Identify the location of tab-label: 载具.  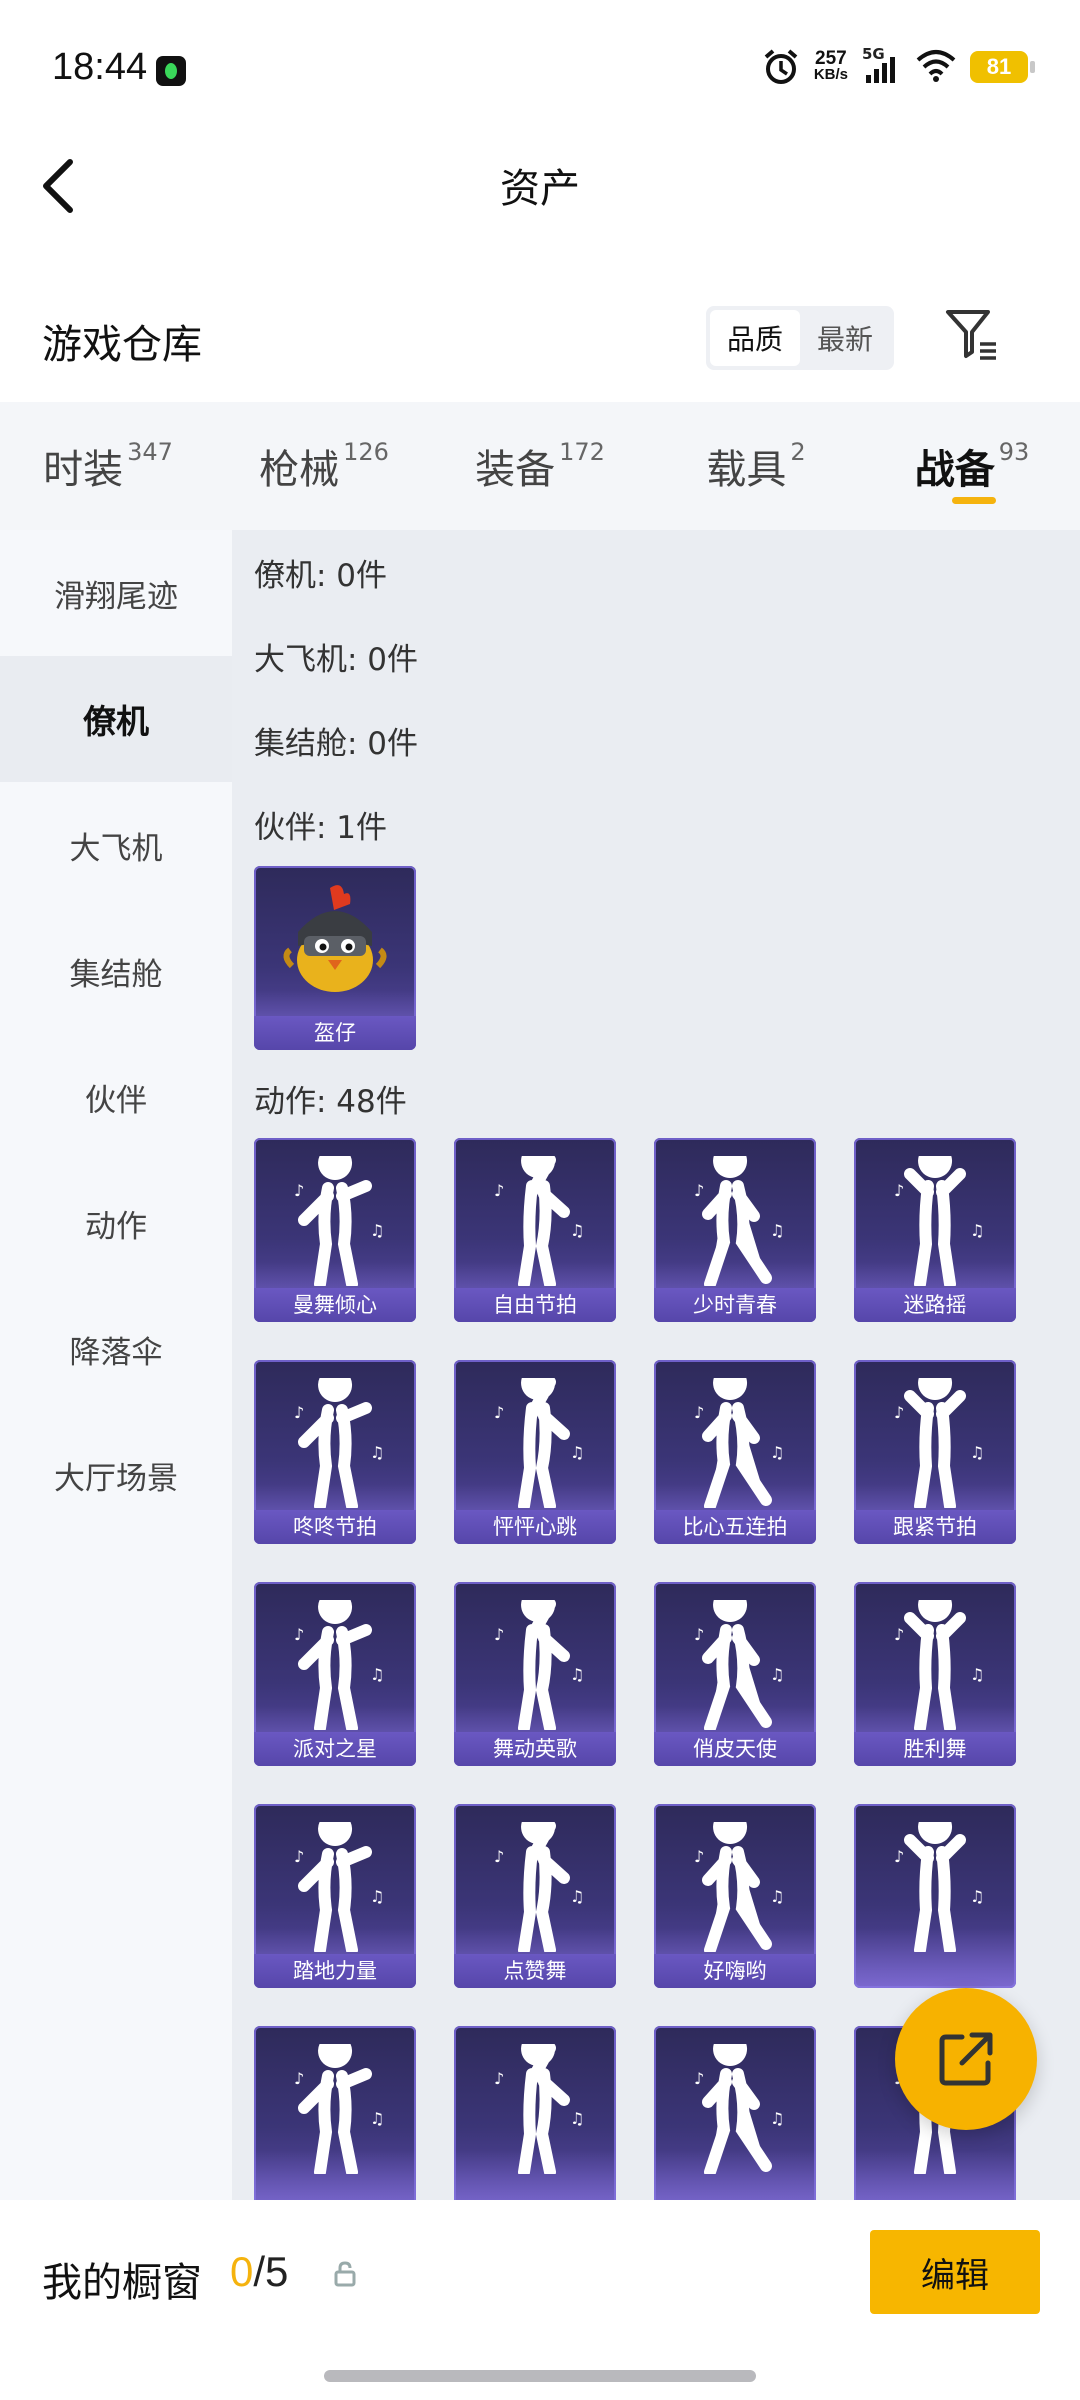
(746, 470).